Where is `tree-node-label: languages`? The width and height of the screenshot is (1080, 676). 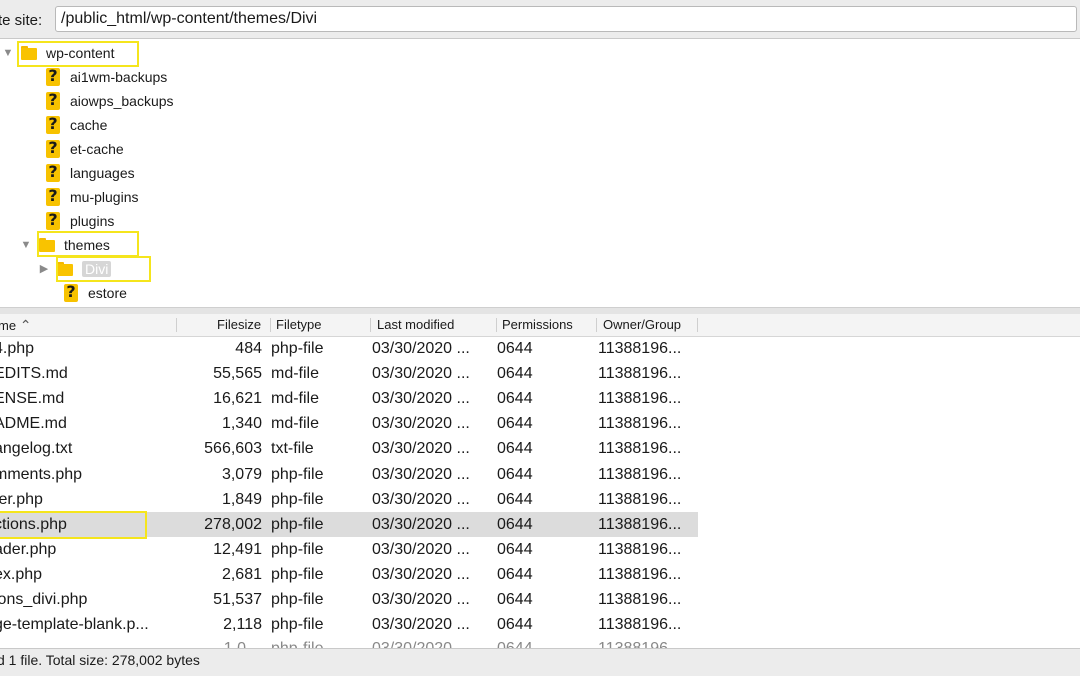
tree-node-label: languages is located at coordinates (102, 173).